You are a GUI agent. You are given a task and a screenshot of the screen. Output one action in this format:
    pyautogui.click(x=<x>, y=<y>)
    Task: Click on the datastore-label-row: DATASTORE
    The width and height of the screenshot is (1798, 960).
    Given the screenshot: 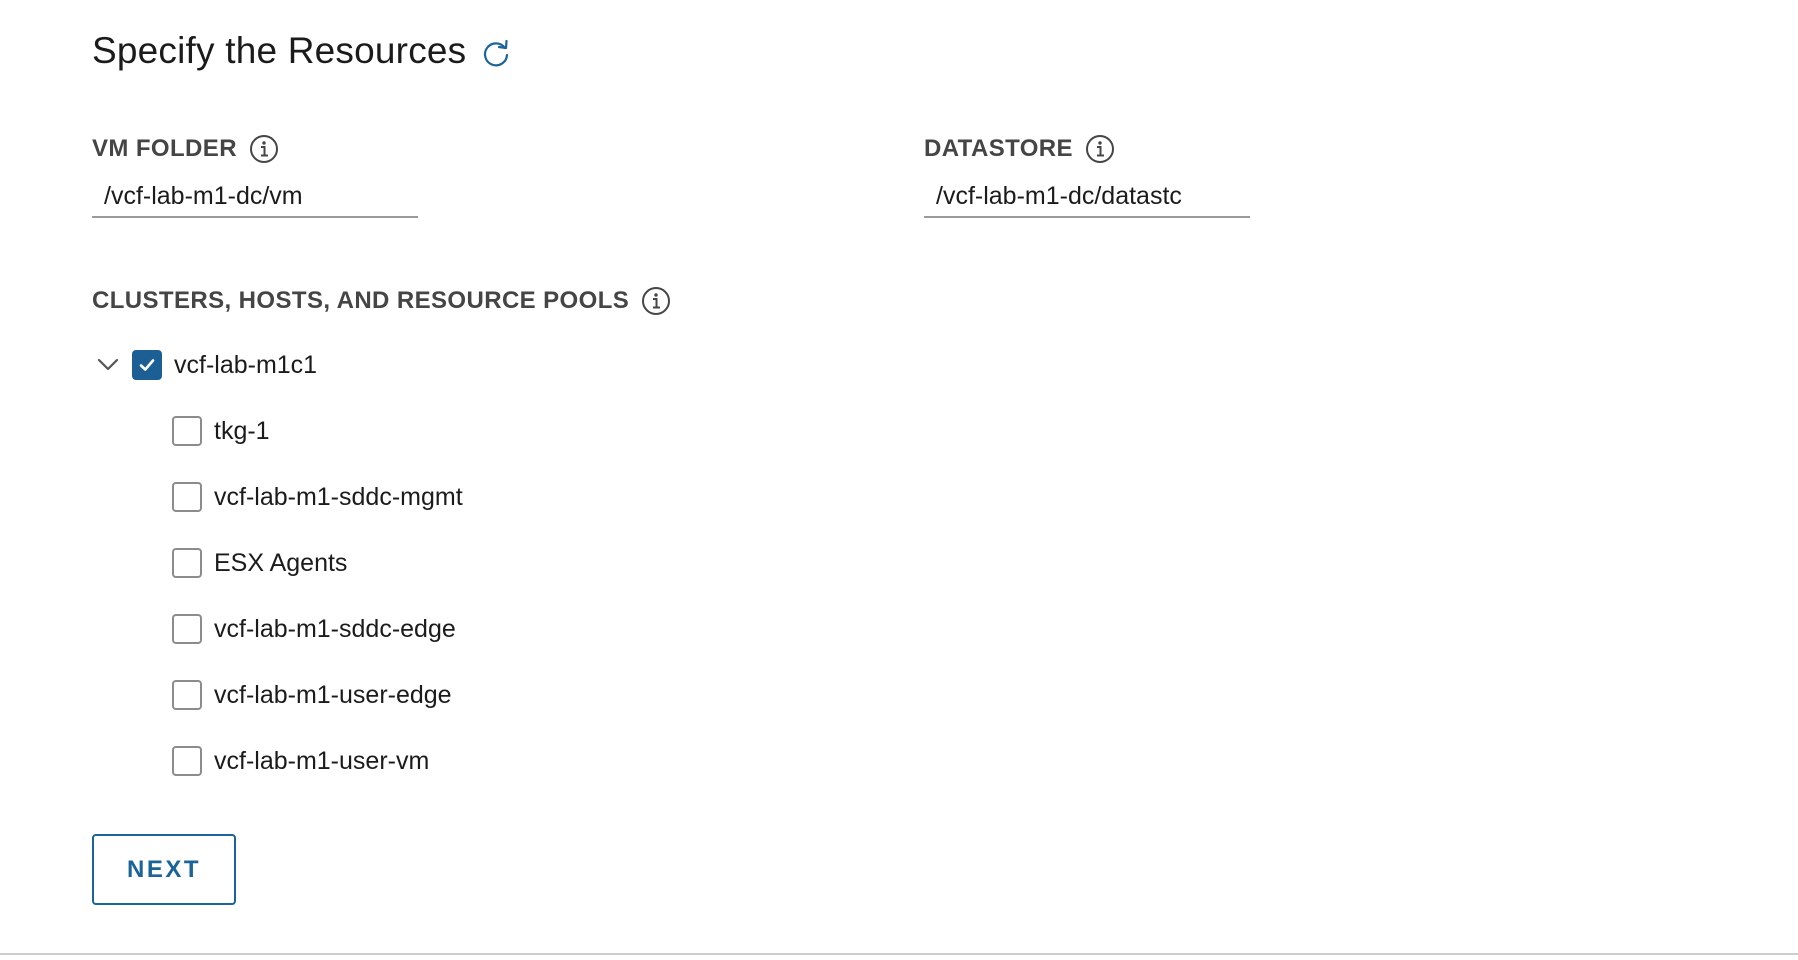 What is the action you would take?
    pyautogui.click(x=1019, y=149)
    